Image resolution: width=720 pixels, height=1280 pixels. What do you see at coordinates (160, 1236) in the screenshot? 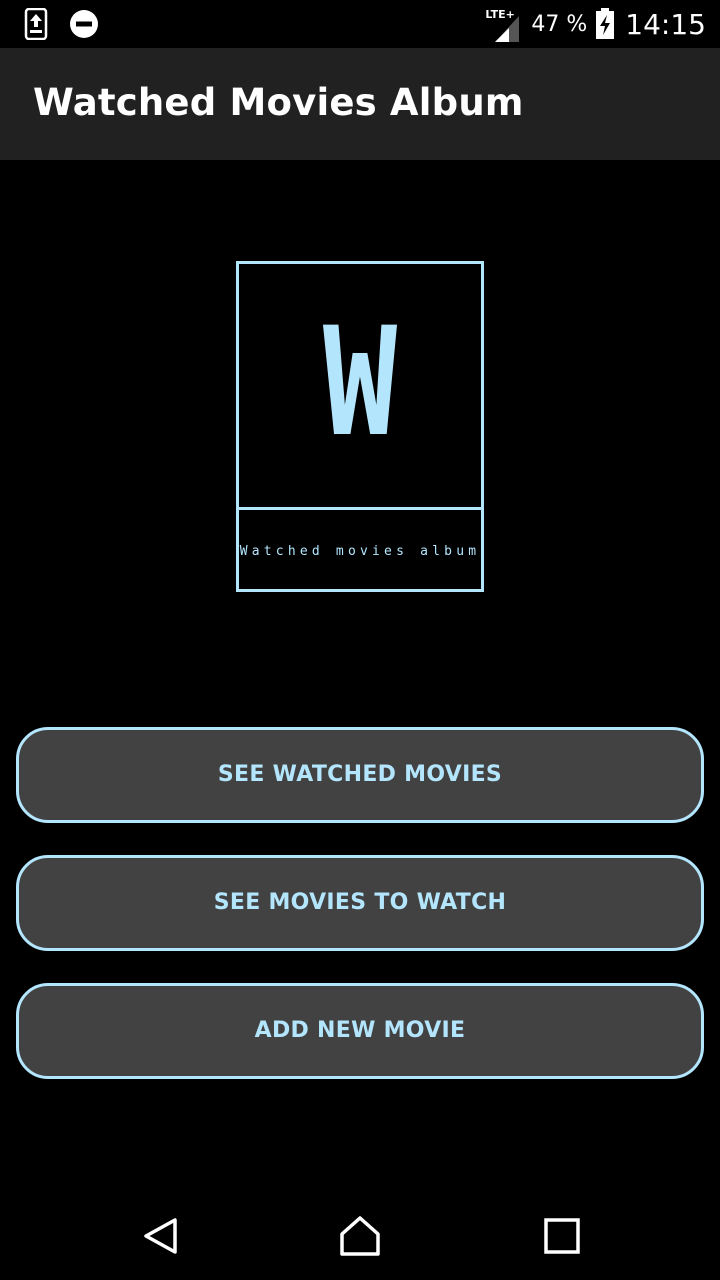
I see `back-icon` at bounding box center [160, 1236].